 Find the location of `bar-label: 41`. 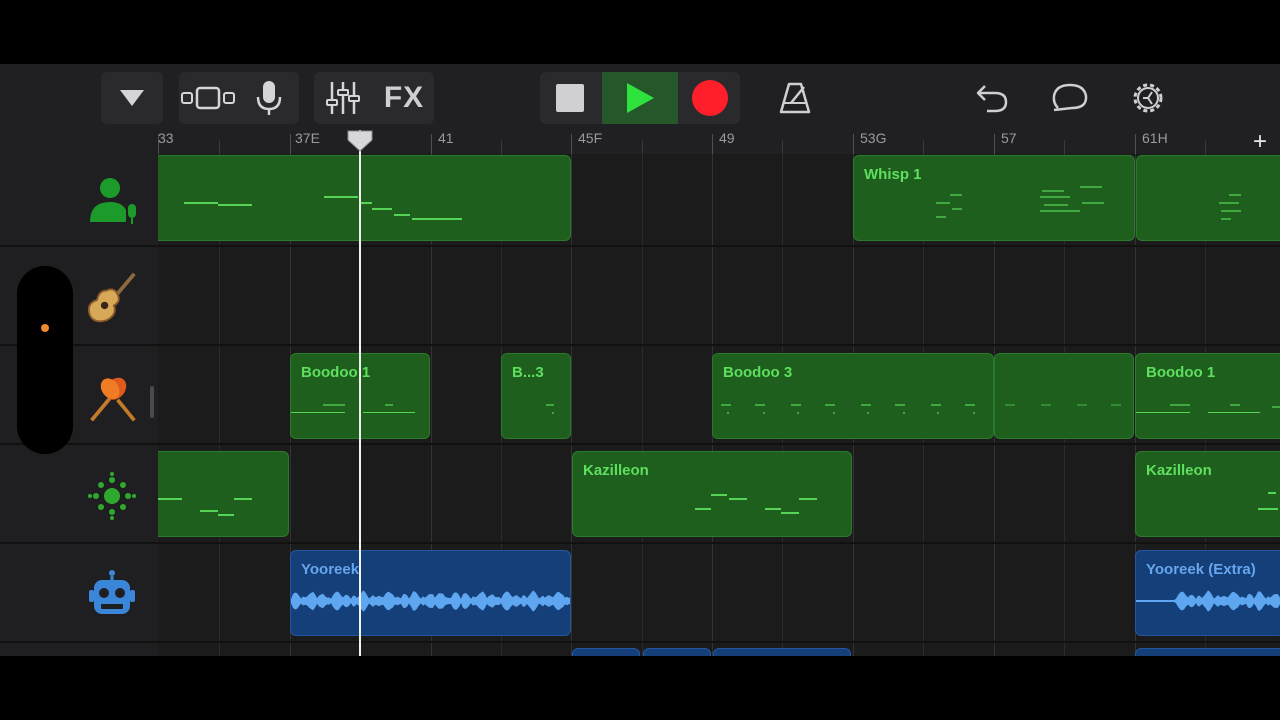

bar-label: 41 is located at coordinates (446, 138).